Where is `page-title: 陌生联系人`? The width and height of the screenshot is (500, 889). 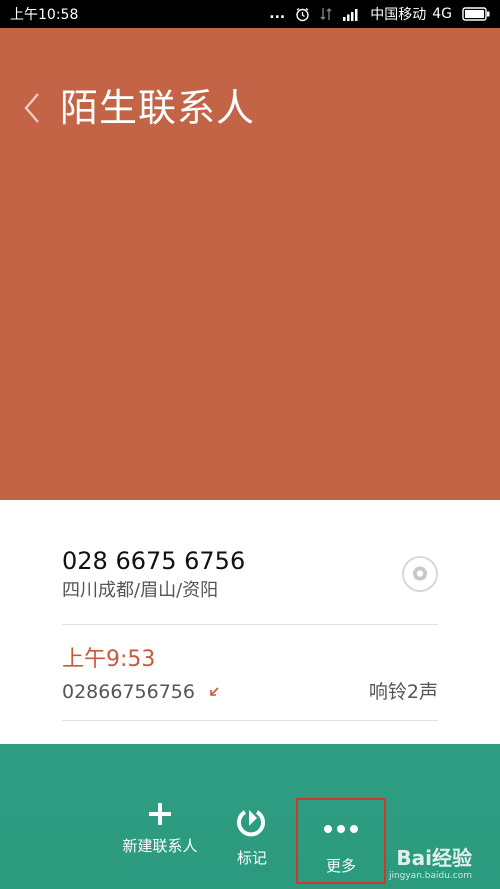 page-title: 陌生联系人 is located at coordinates (158, 108).